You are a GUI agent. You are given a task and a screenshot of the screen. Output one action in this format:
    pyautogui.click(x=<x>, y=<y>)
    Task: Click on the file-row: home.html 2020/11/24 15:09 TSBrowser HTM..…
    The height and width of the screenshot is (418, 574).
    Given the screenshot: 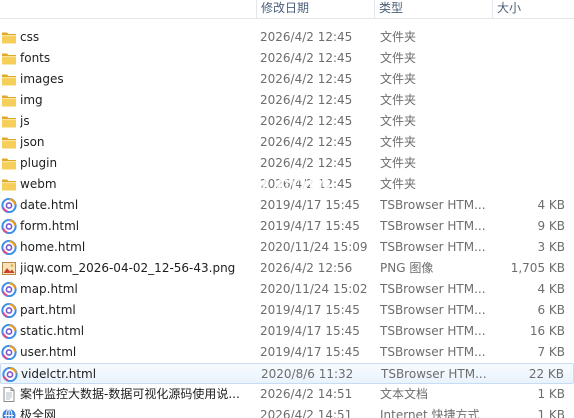 What is the action you would take?
    pyautogui.click(x=287, y=247)
    